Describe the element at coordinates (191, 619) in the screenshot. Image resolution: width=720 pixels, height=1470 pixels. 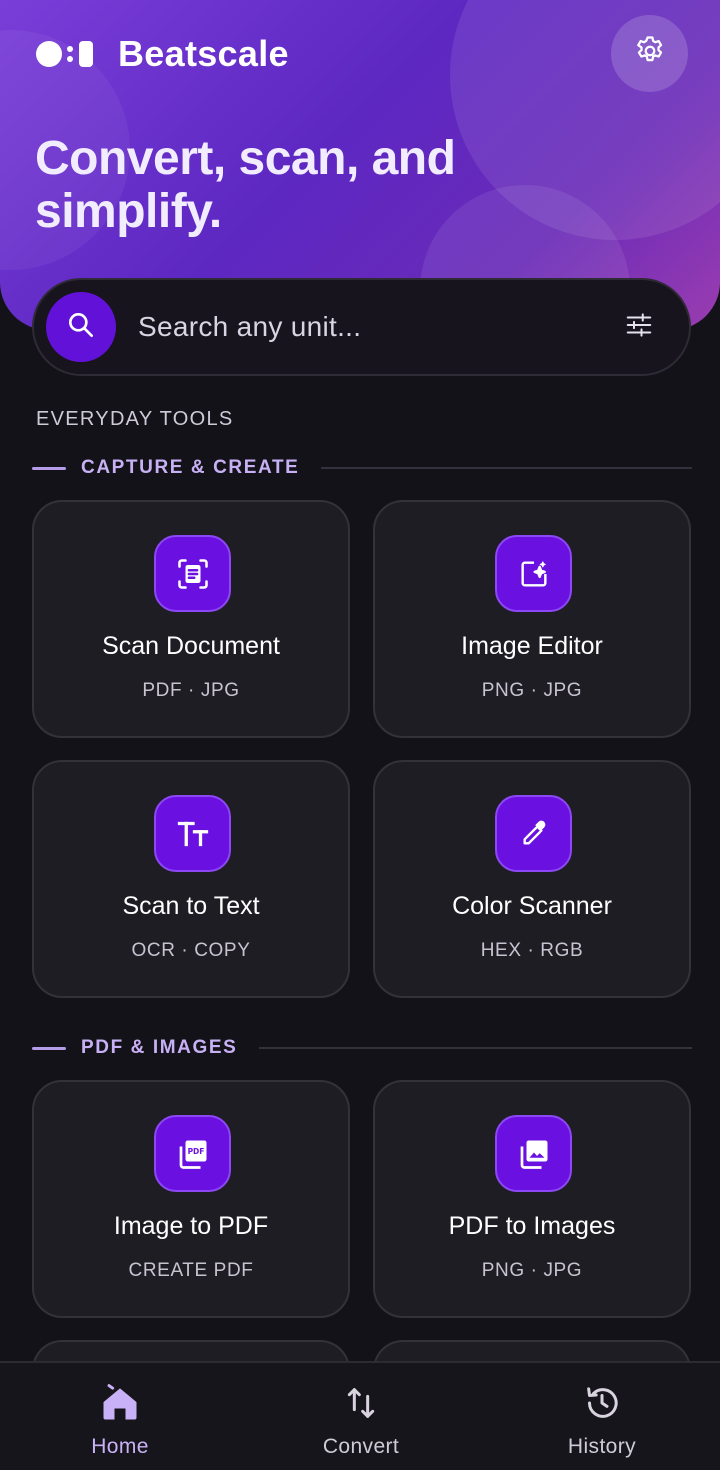
I see `tool-card-scan-document: Scan Document PDF · JPG` at that location.